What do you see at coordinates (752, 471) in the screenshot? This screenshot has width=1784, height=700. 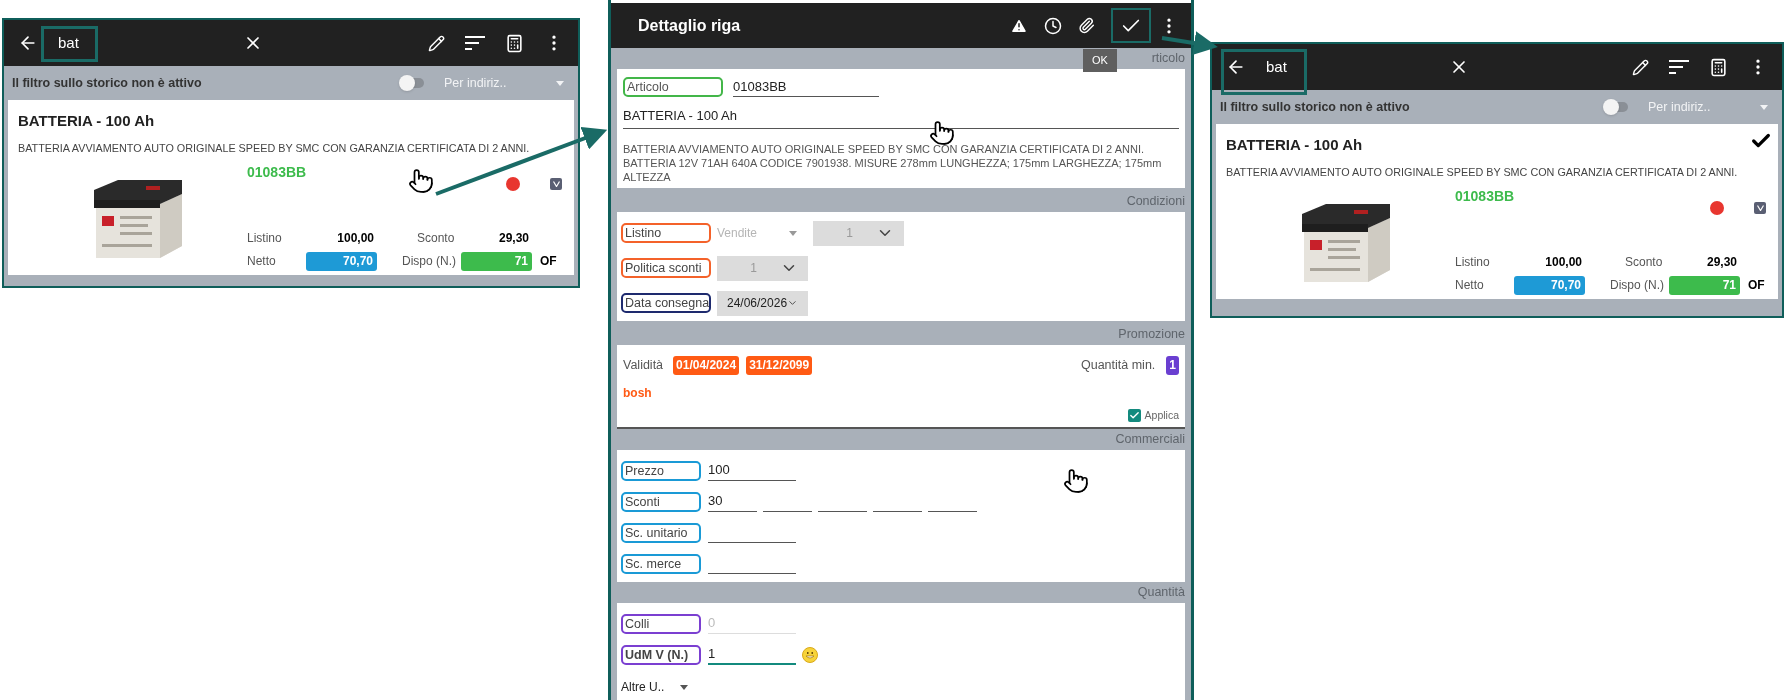 I see `input-field: 100` at bounding box center [752, 471].